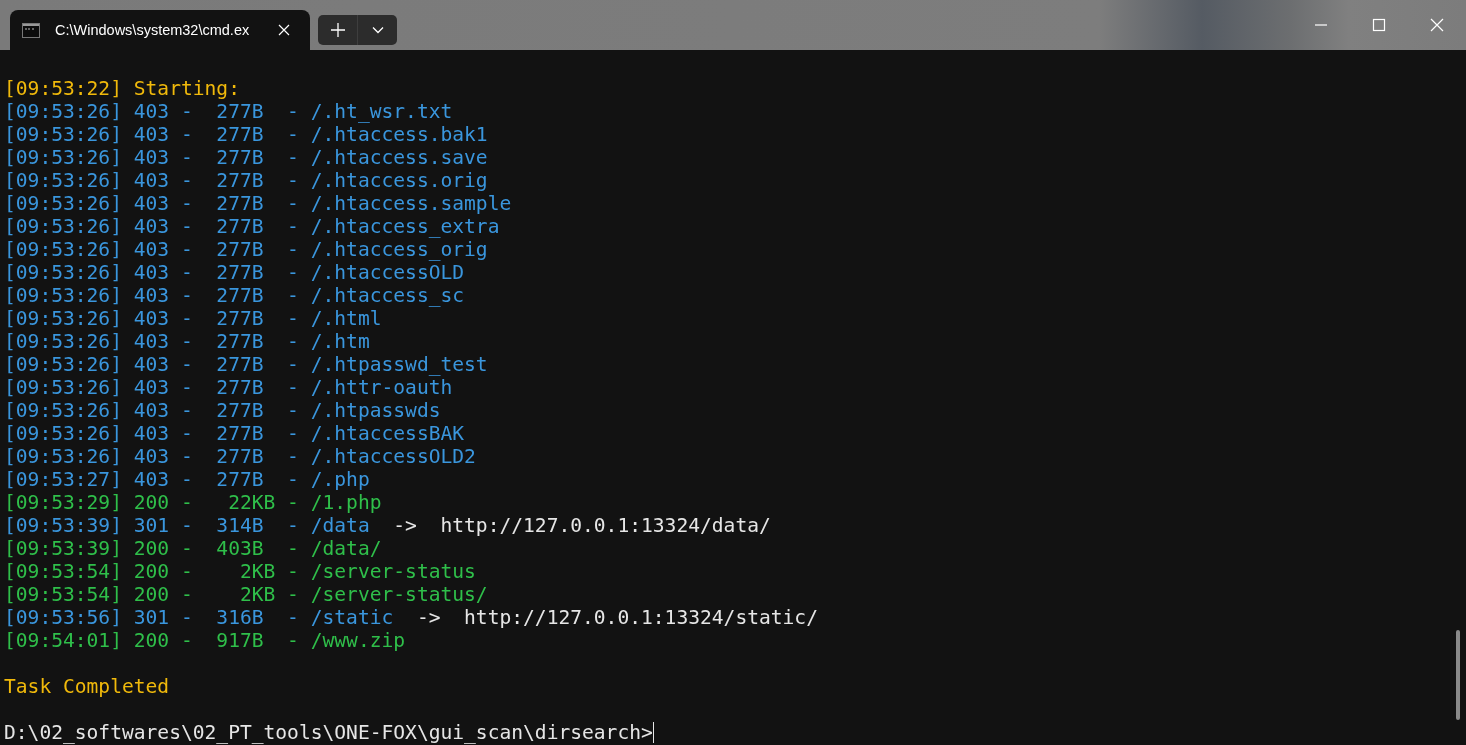  Describe the element at coordinates (337, 30) in the screenshot. I see `plus-icon` at that location.